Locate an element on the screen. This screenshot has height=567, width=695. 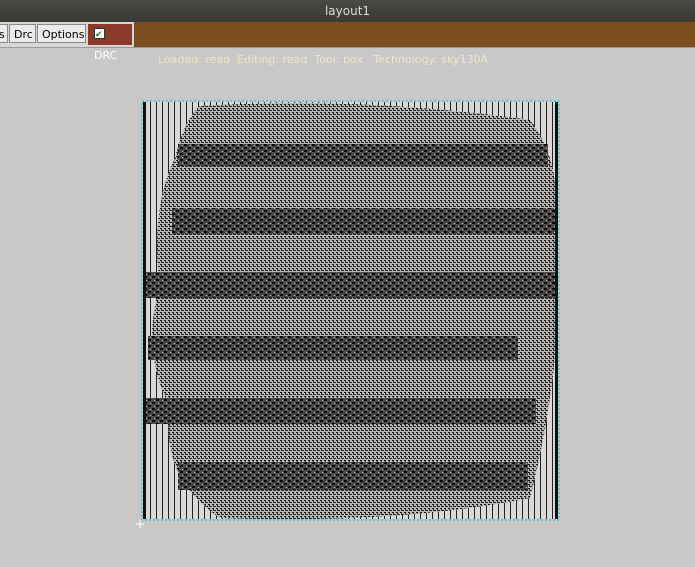
window-title: layout1 is located at coordinates (347, 11).